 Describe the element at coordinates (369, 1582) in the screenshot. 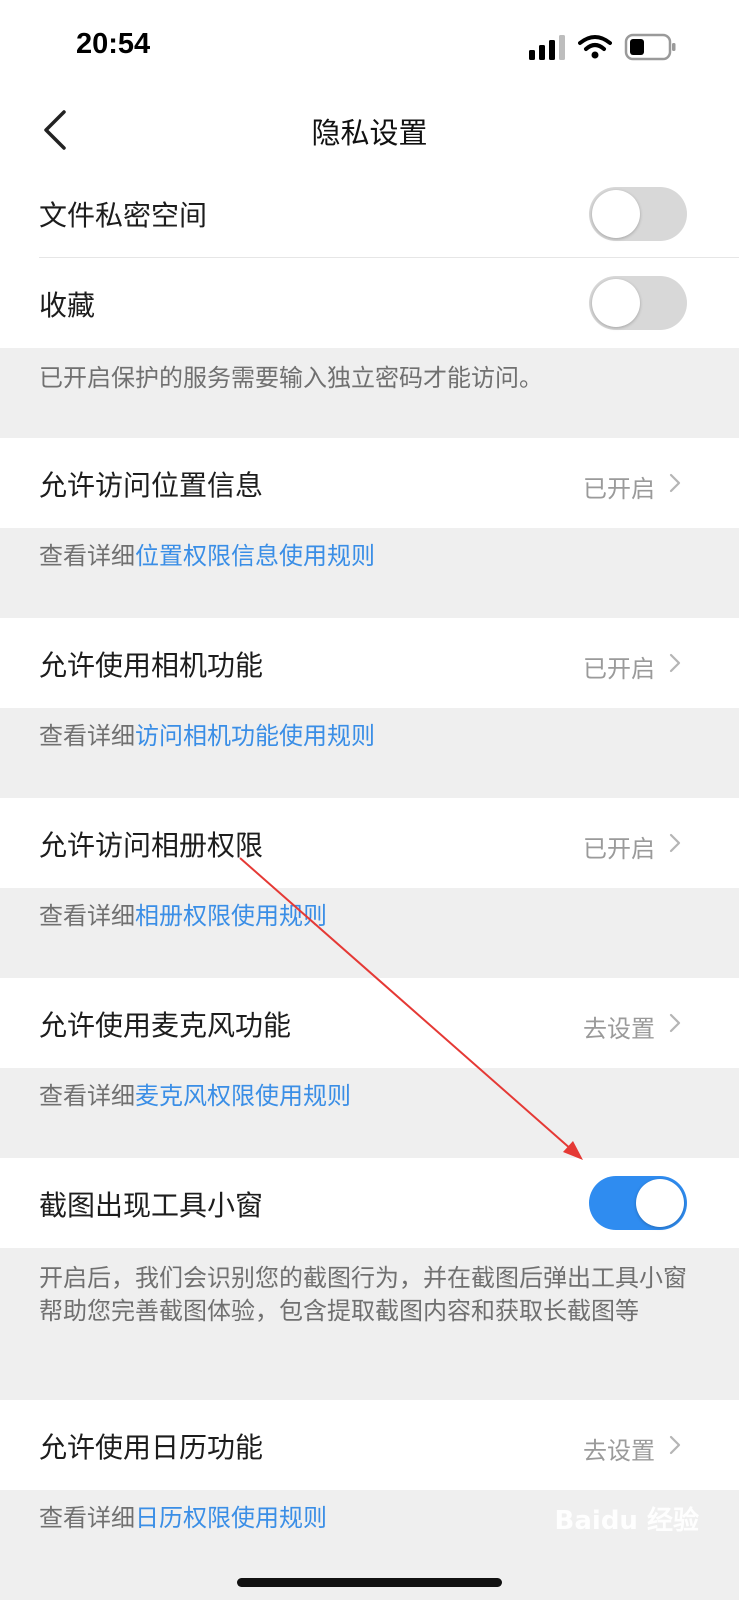

I see `home-indicator` at that location.